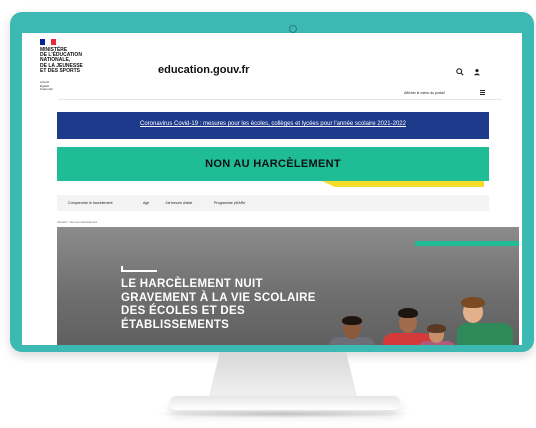 This screenshot has width=536, height=428. I want to click on monitor-base, so click(285, 403).